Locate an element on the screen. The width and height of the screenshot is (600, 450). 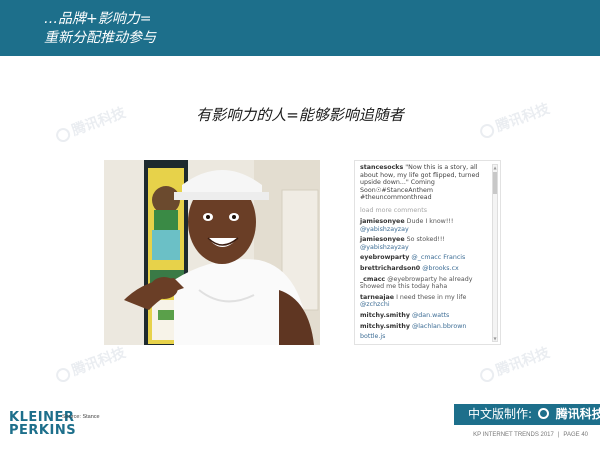
comment-username: brettrichardson0 is located at coordinates (390, 268).